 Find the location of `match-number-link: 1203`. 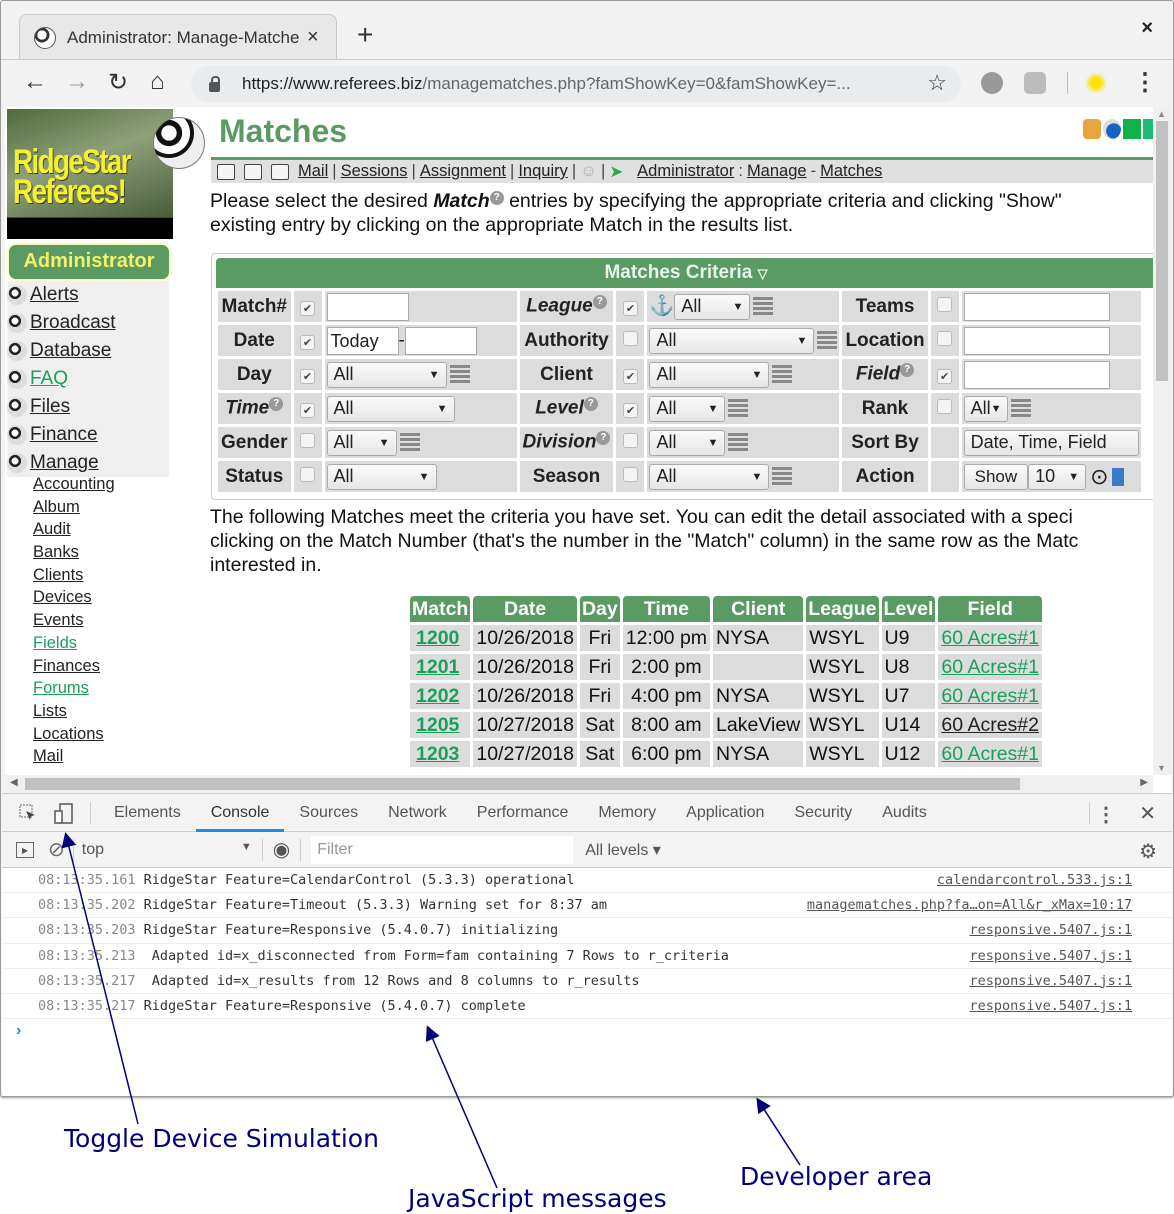

match-number-link: 1203 is located at coordinates (437, 754).